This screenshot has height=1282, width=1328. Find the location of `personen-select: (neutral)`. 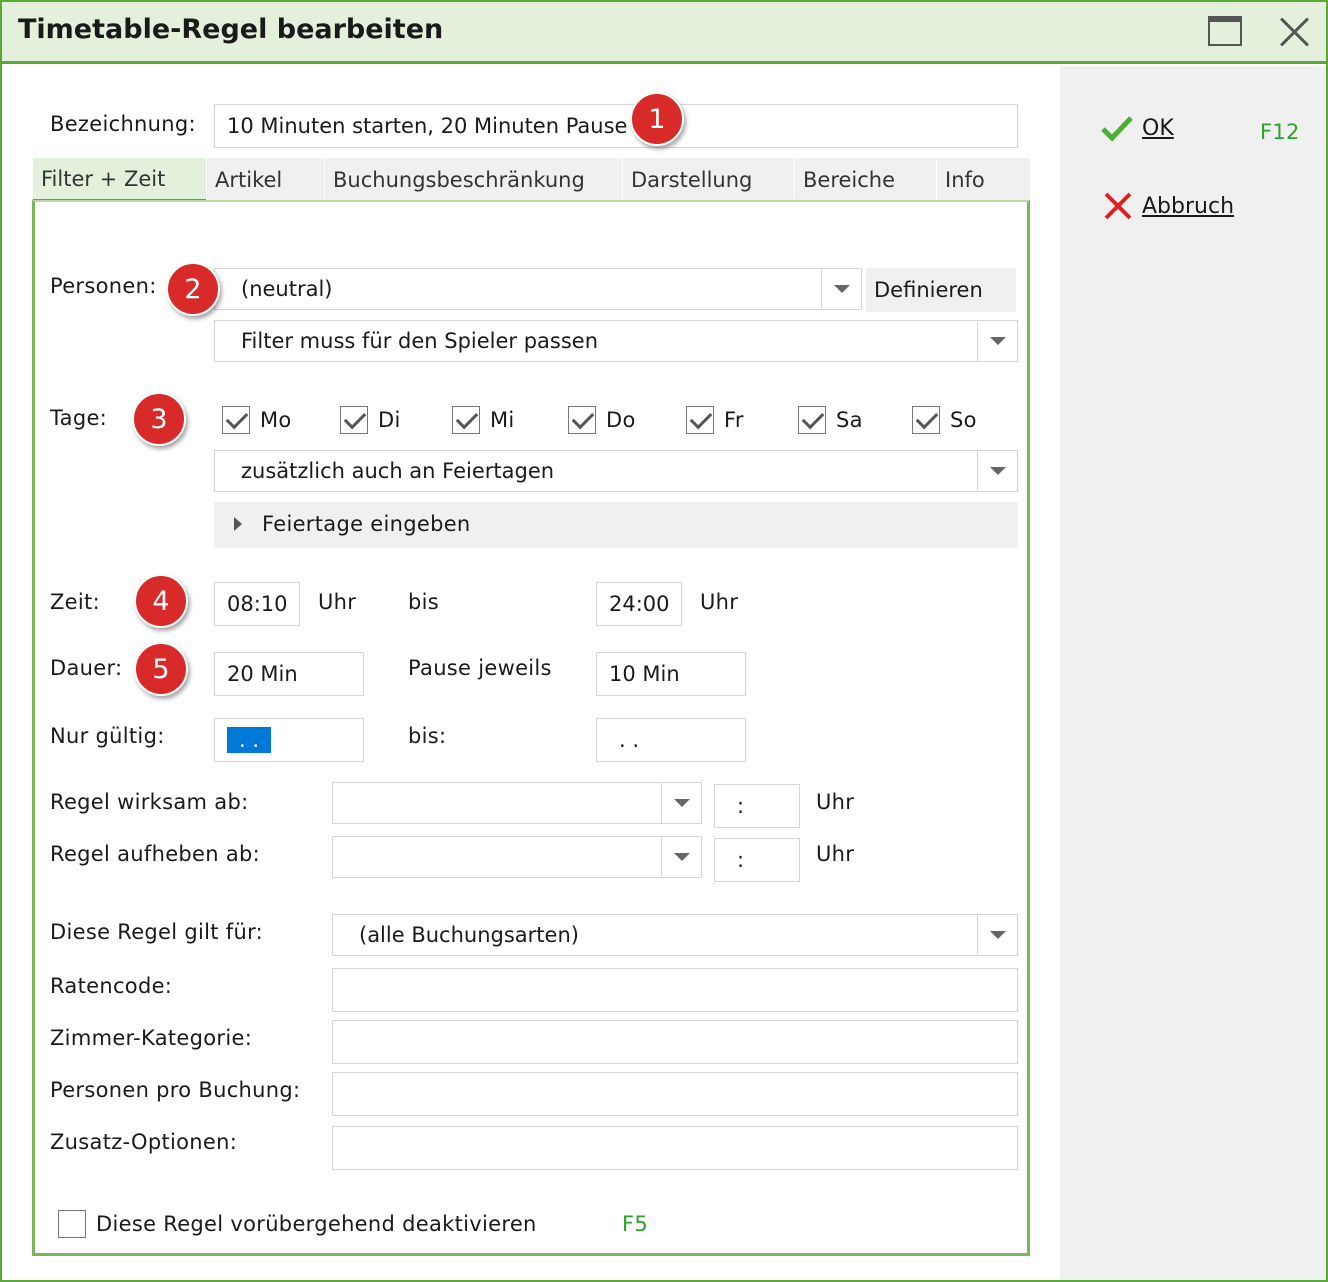

personen-select: (neutral) is located at coordinates (538, 289).